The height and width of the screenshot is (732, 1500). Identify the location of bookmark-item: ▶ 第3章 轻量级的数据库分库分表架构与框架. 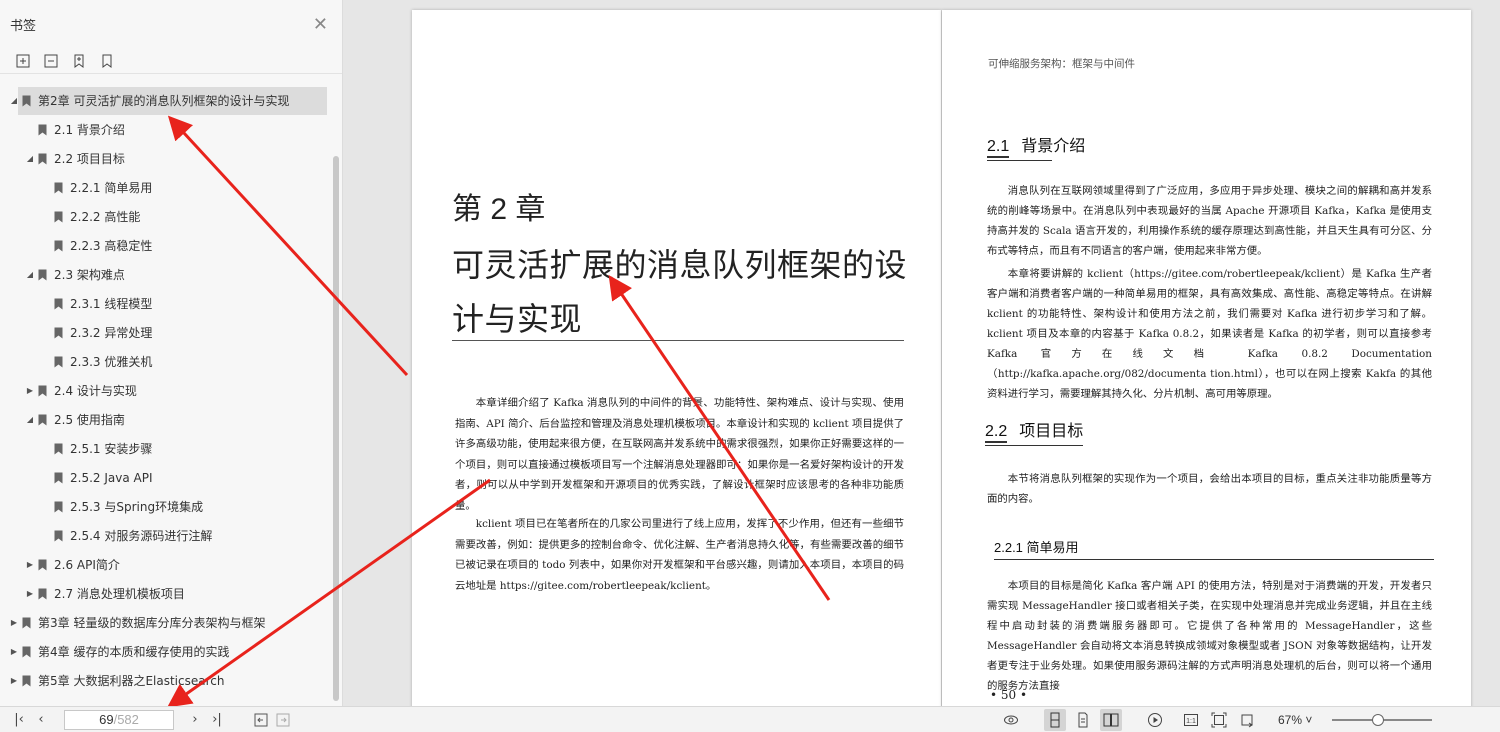
(166, 622).